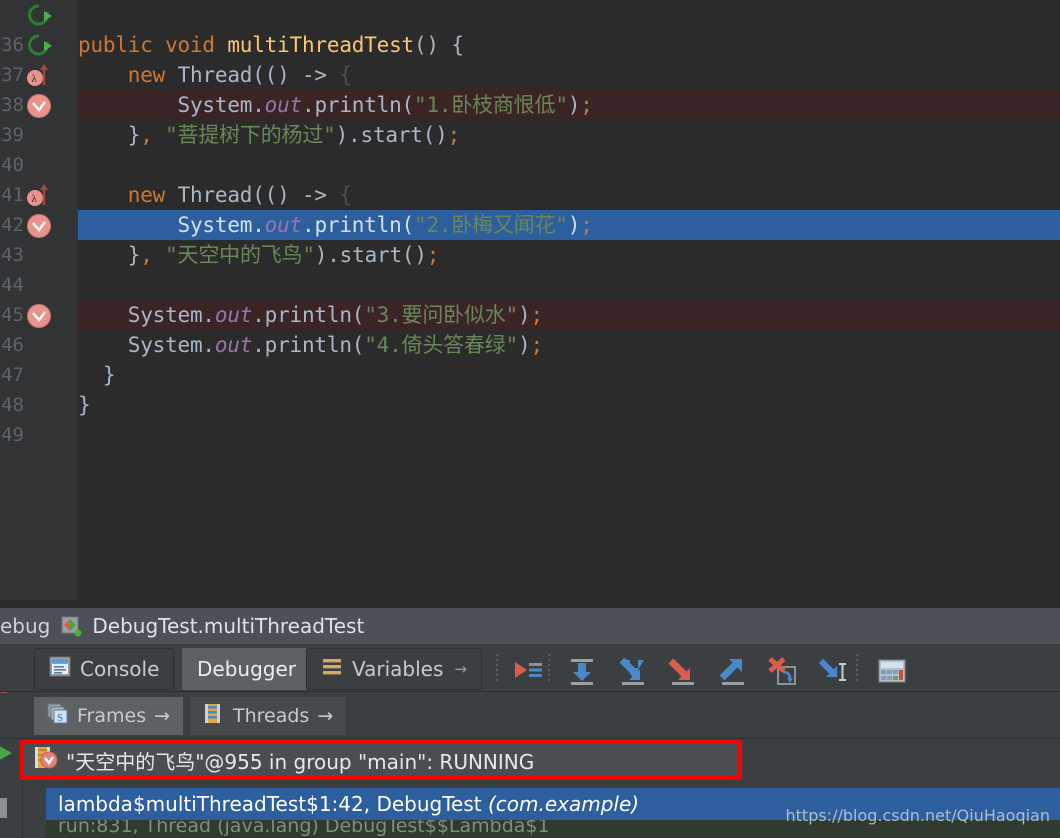 This screenshot has width=1060, height=838. I want to click on tab-variables-detach-arrow: →, so click(460, 669).